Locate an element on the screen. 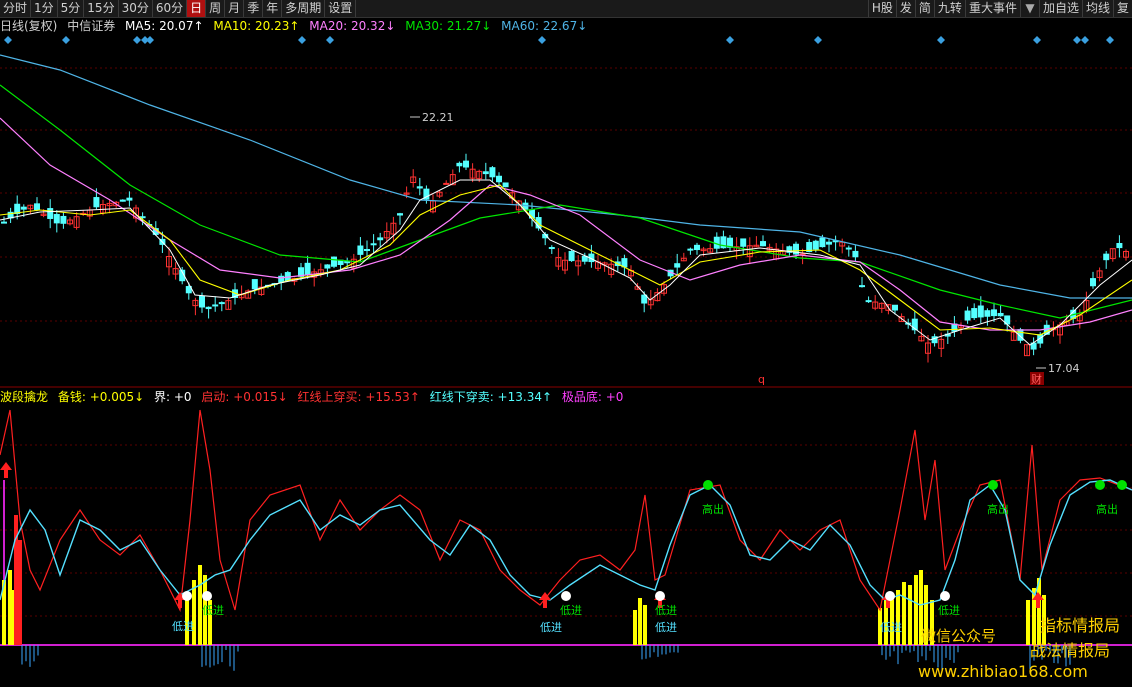 The width and height of the screenshot is (1132, 687). high-price-label: 22.21 is located at coordinates (438, 117).